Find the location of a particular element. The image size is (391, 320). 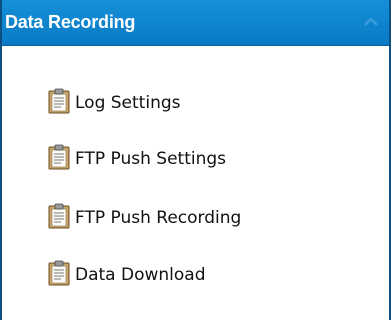

menu-item-ftp-push-recording: FTP Push Recording is located at coordinates (144, 218).